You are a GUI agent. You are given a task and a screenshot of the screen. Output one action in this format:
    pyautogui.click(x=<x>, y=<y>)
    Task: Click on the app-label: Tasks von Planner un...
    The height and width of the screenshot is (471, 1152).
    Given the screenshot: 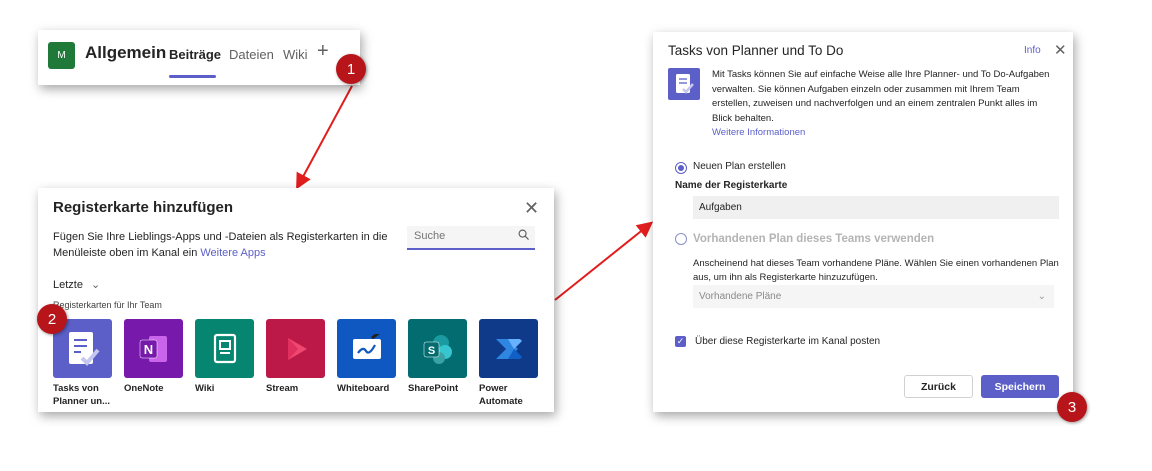 What is the action you would take?
    pyautogui.click(x=82, y=395)
    